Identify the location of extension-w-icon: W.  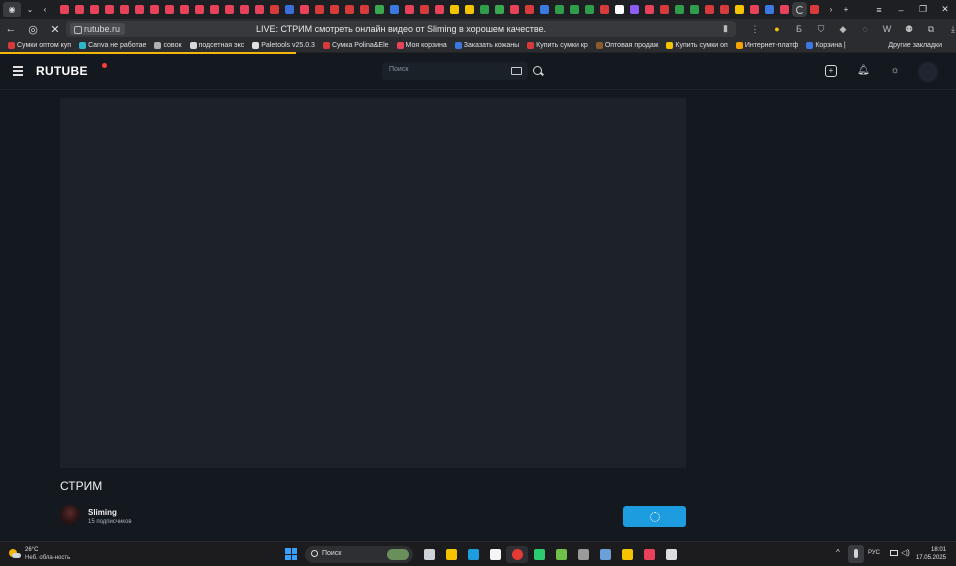
(887, 29).